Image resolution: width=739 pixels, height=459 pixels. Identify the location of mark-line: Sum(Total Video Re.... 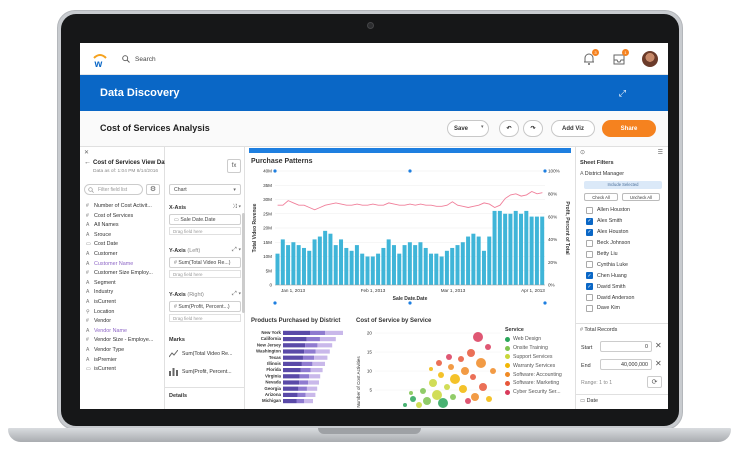
(205, 354).